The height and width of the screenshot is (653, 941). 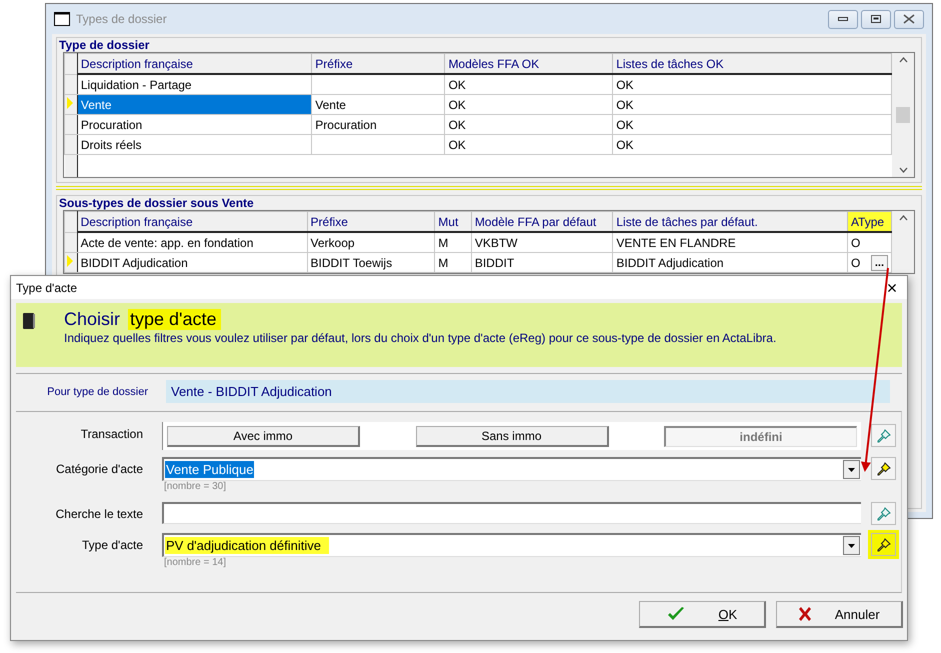 I want to click on group-title: Type de dossier, so click(x=105, y=45).